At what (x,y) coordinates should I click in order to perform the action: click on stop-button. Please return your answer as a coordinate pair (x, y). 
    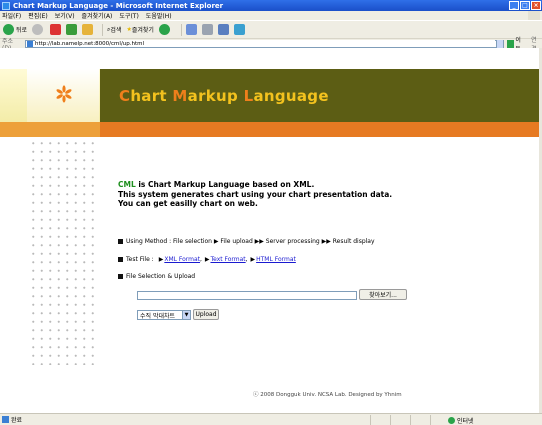
    Looking at the image, I should click on (56, 29).